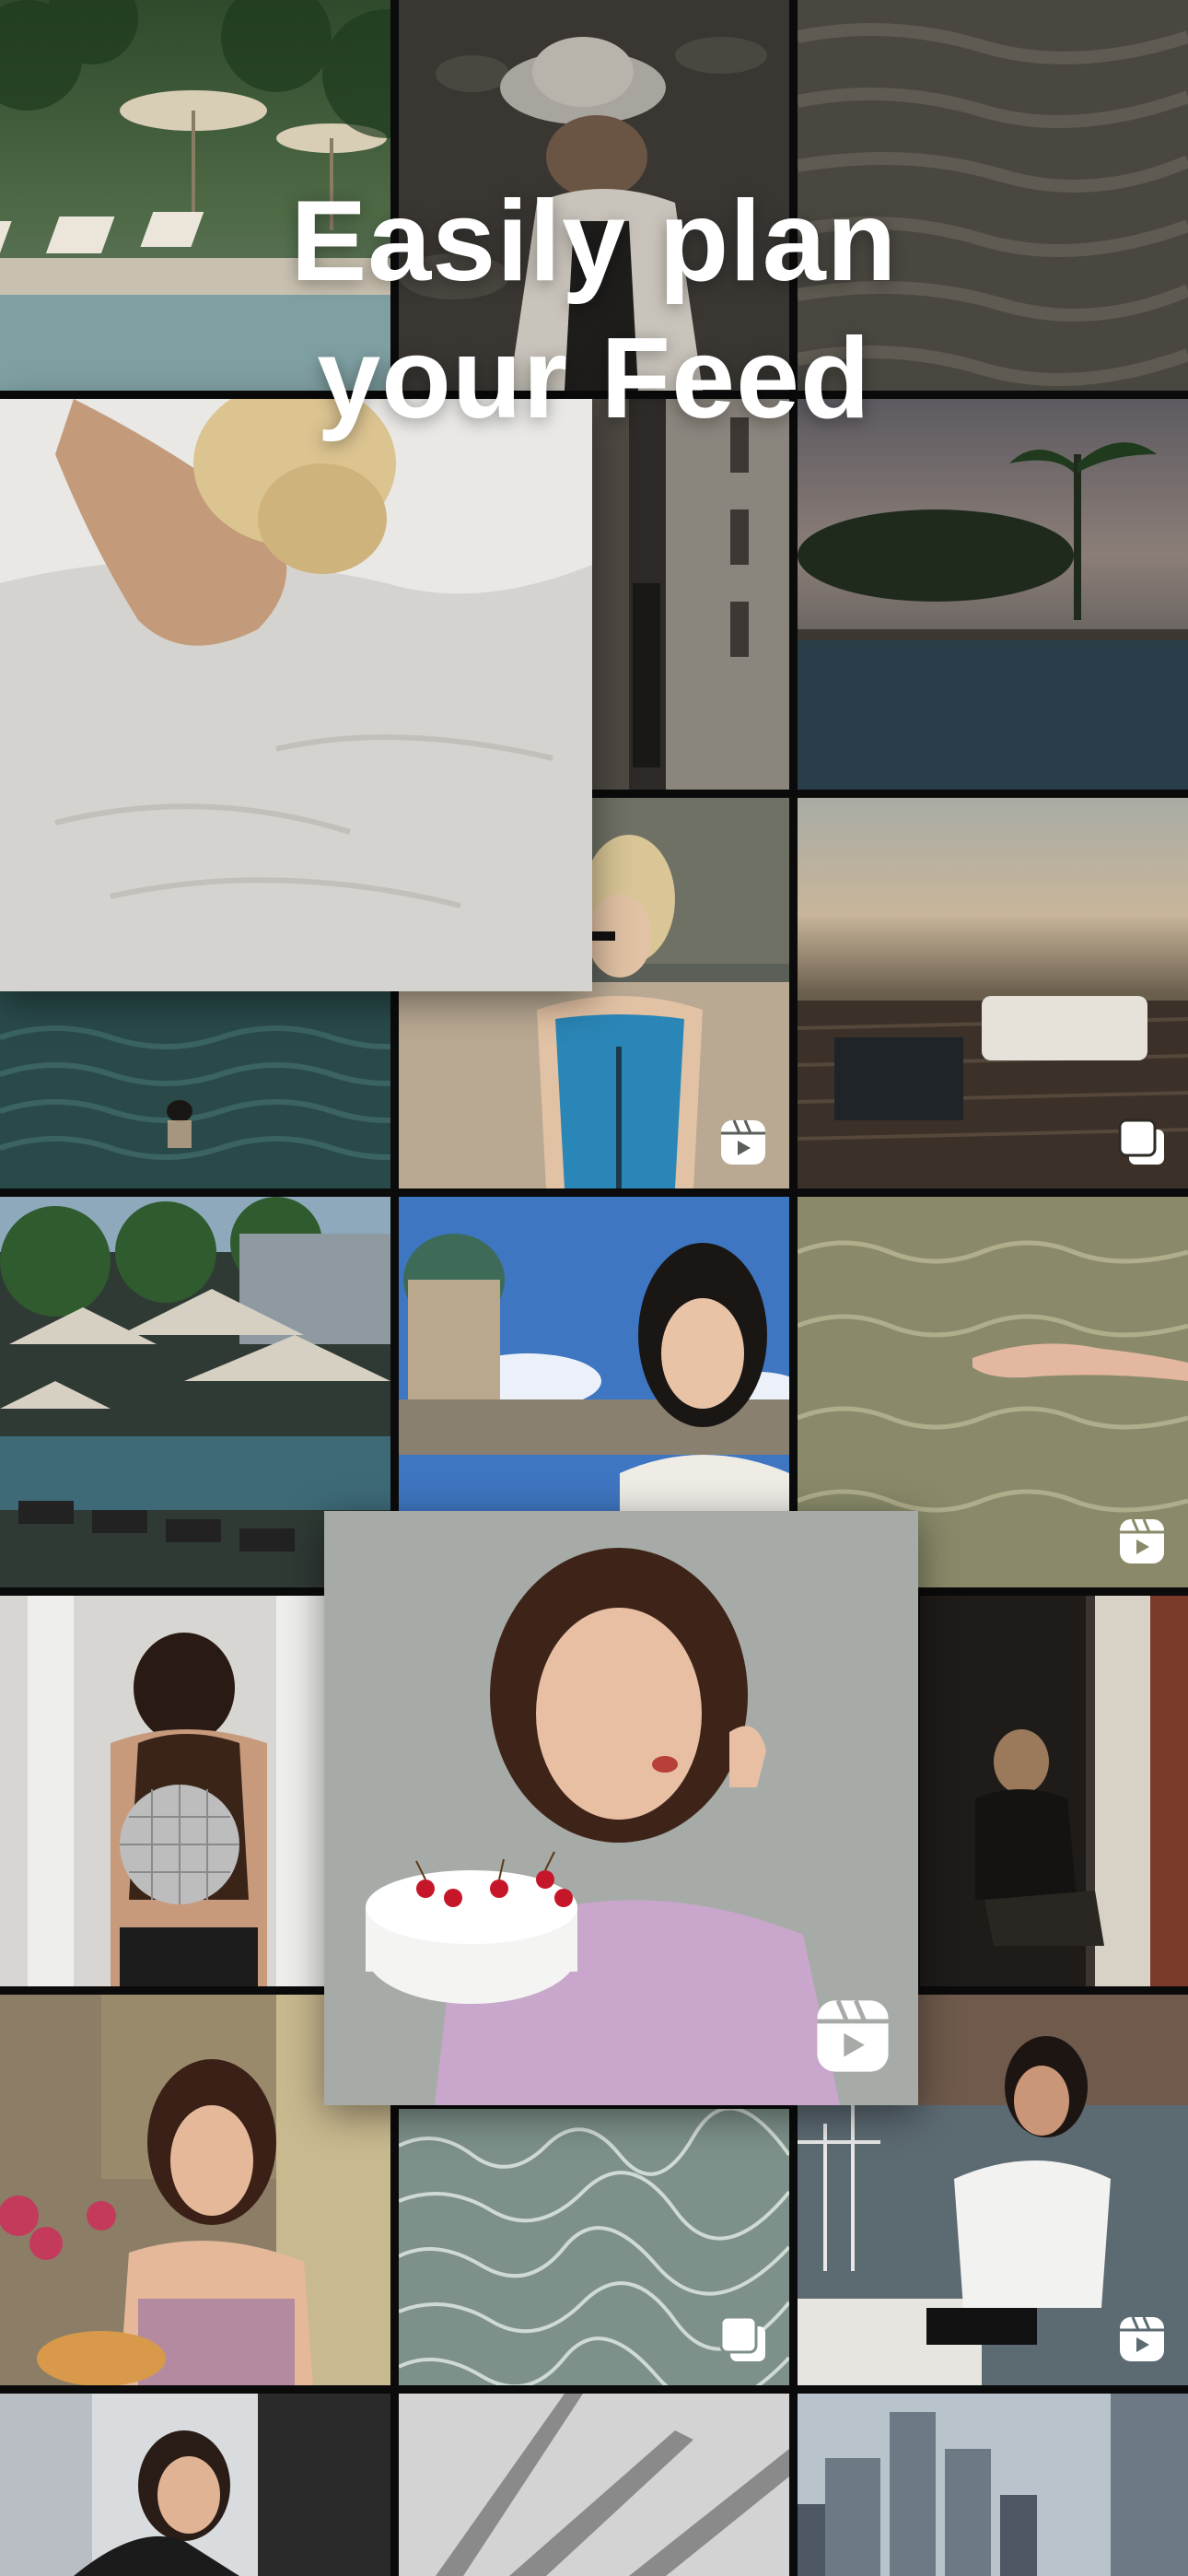  Describe the element at coordinates (993, 2485) in the screenshot. I see `tile-skyscrapers` at that location.